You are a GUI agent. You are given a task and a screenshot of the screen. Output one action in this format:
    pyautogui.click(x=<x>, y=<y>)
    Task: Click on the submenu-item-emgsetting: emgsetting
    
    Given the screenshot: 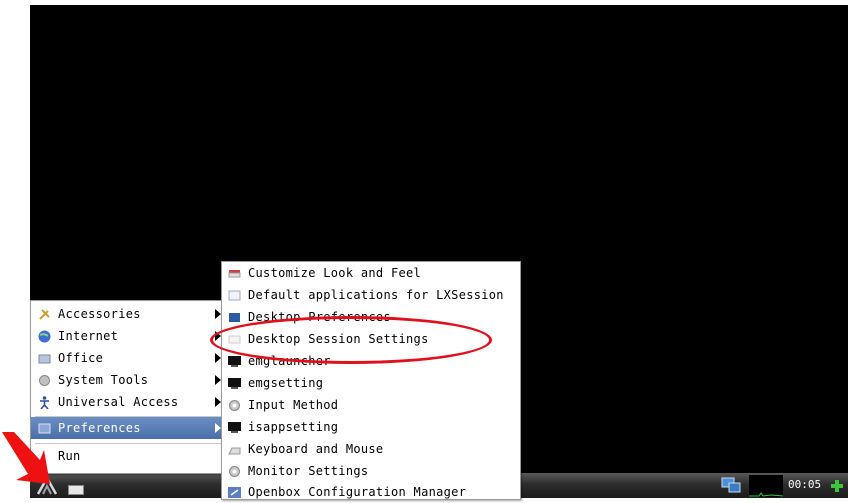 What is the action you would take?
    pyautogui.click(x=371, y=383)
    